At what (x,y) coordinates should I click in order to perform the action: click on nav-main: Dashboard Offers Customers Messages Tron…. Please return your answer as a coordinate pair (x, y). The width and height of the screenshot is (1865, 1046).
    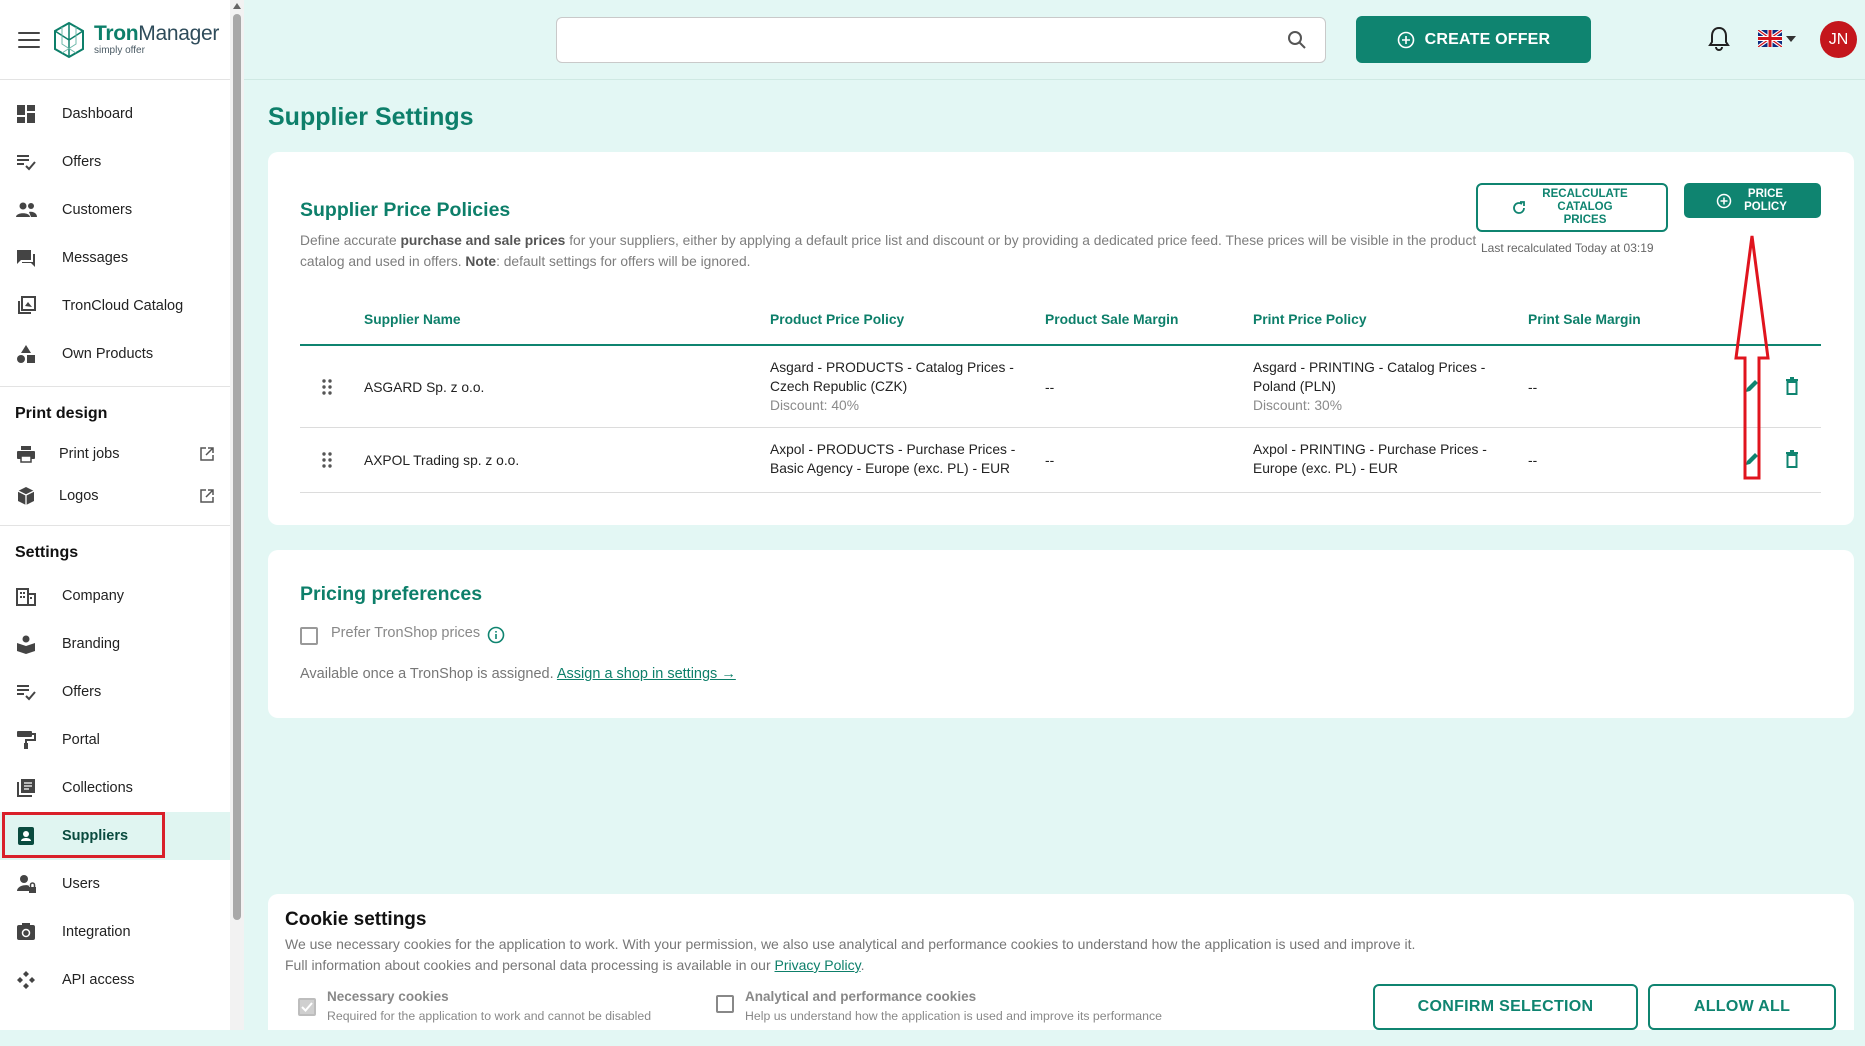
    Looking at the image, I should click on (115, 233).